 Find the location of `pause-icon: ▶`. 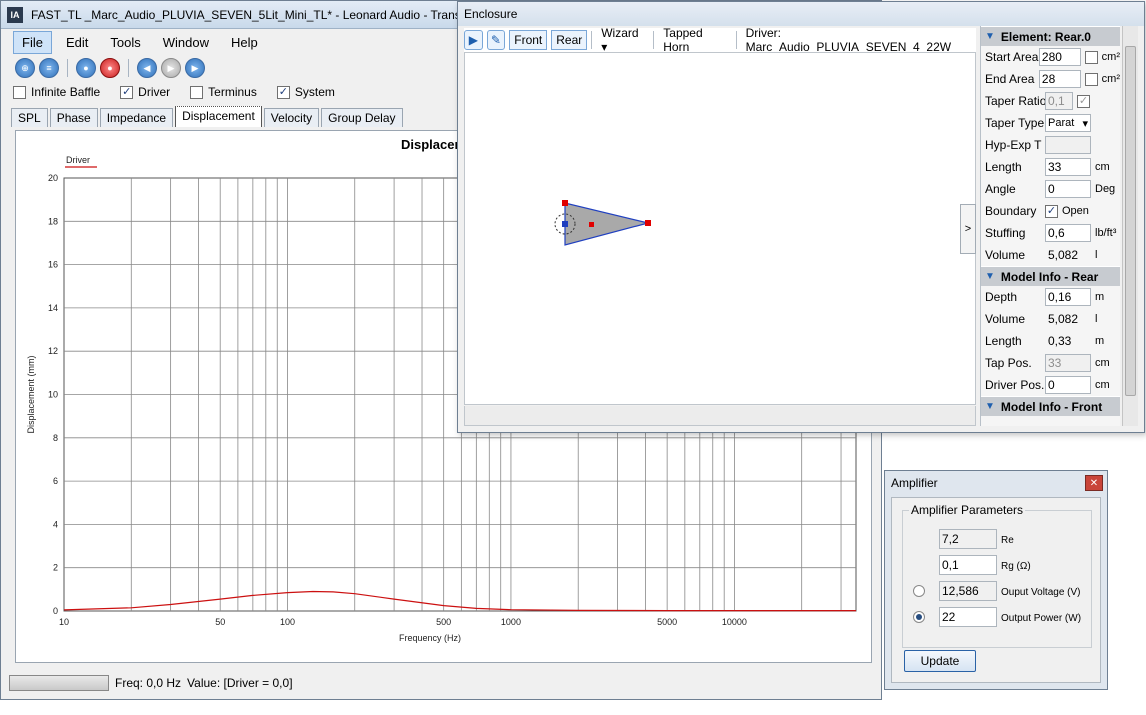

pause-icon: ▶ is located at coordinates (171, 68).